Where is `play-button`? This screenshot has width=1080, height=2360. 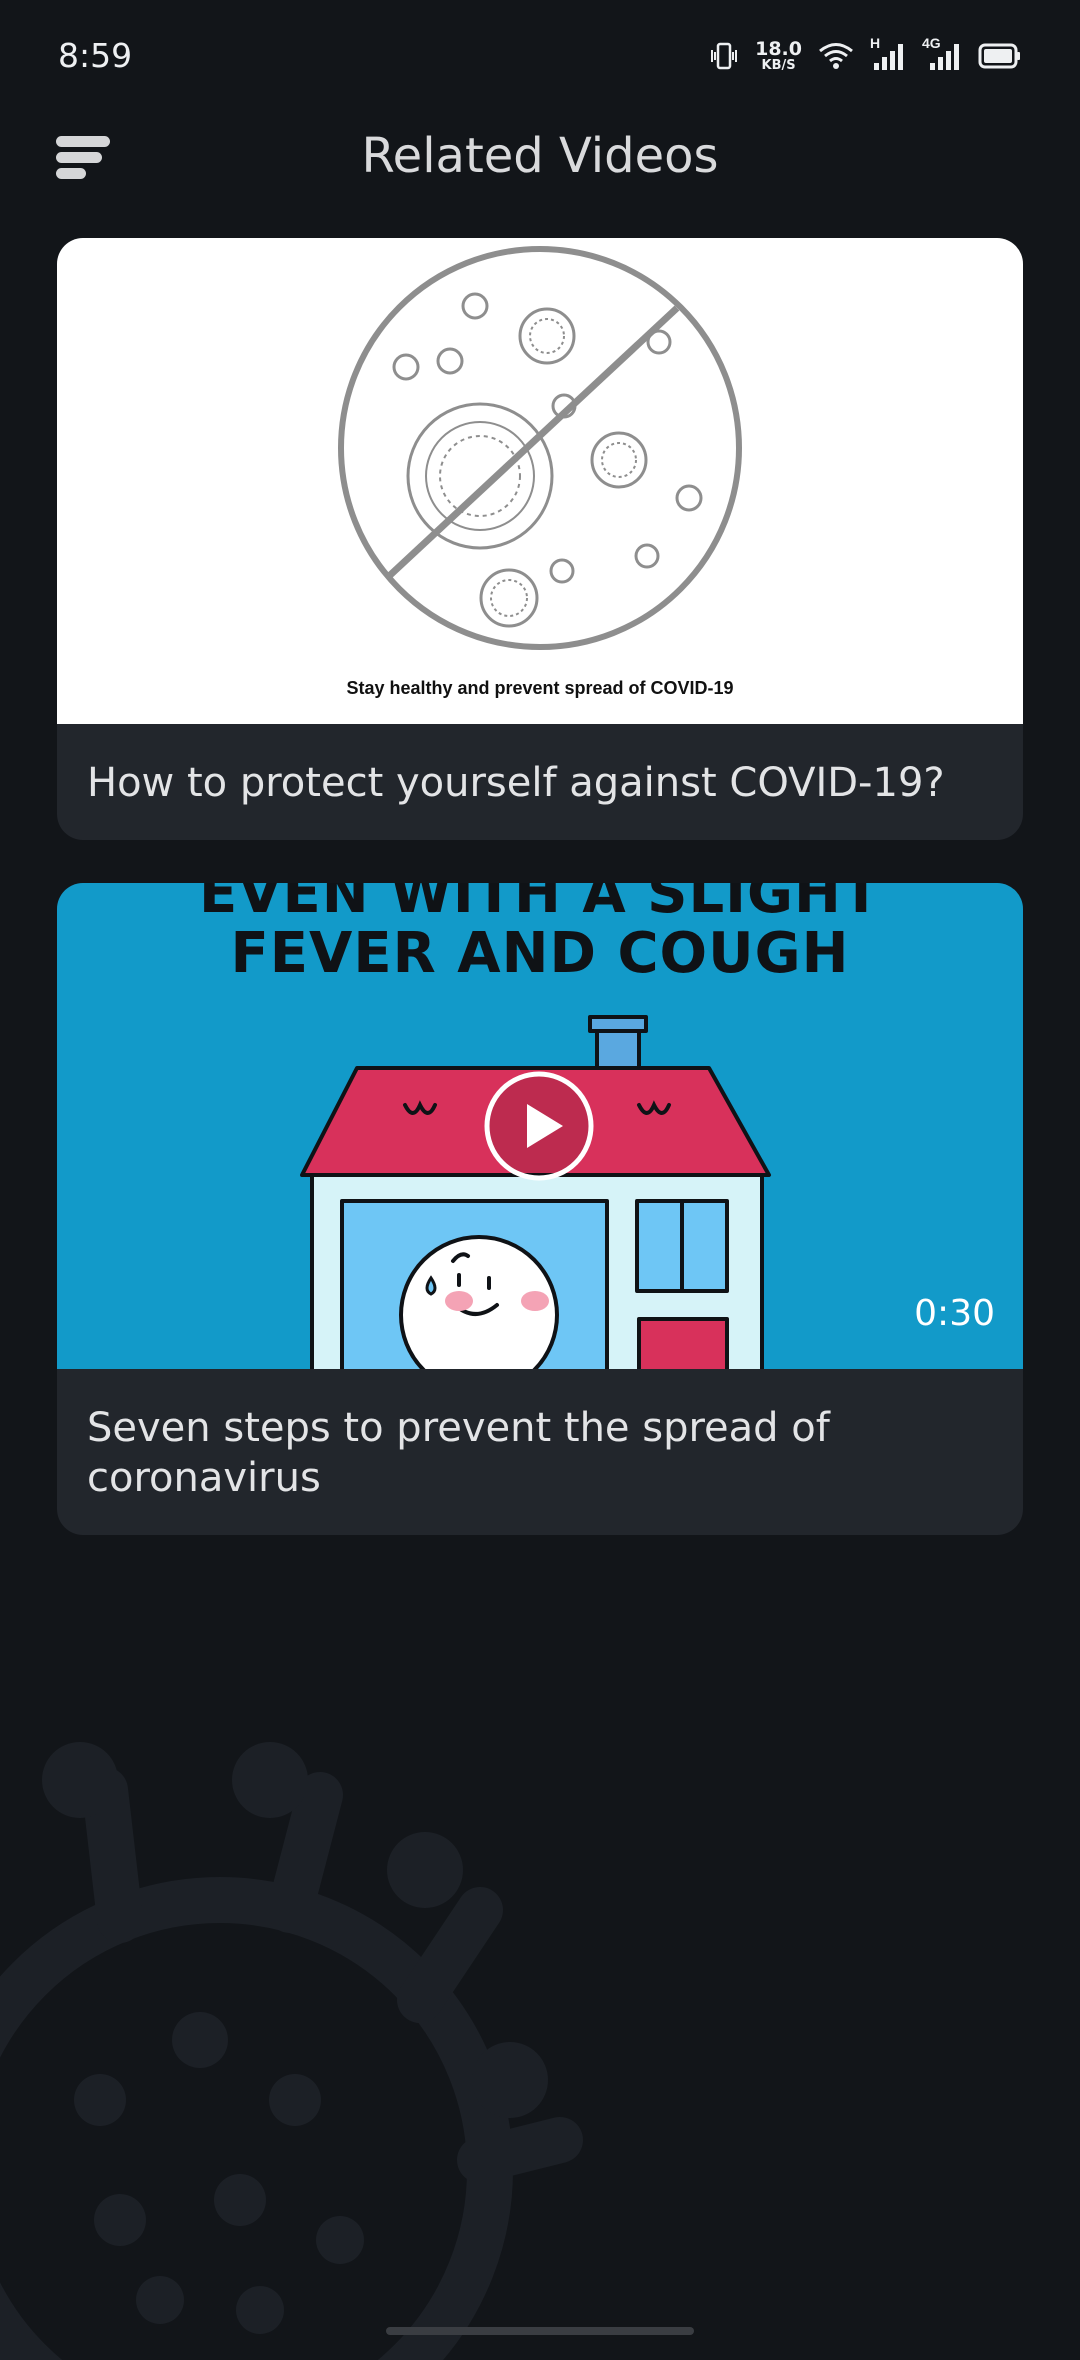 play-button is located at coordinates (539, 1126).